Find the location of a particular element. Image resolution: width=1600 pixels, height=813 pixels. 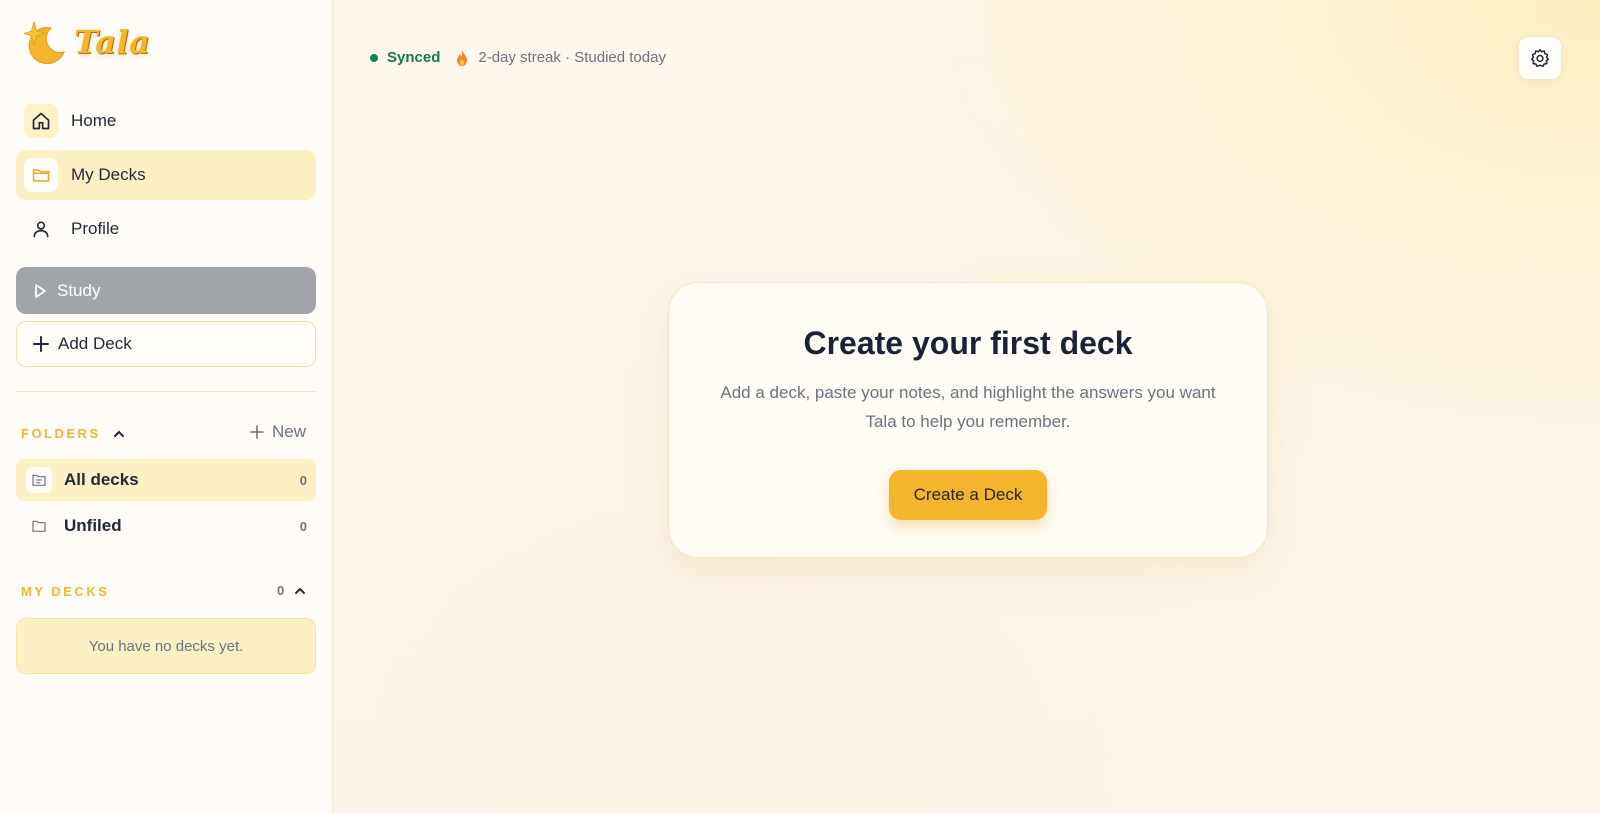

nav-item-label: Home is located at coordinates (94, 120).